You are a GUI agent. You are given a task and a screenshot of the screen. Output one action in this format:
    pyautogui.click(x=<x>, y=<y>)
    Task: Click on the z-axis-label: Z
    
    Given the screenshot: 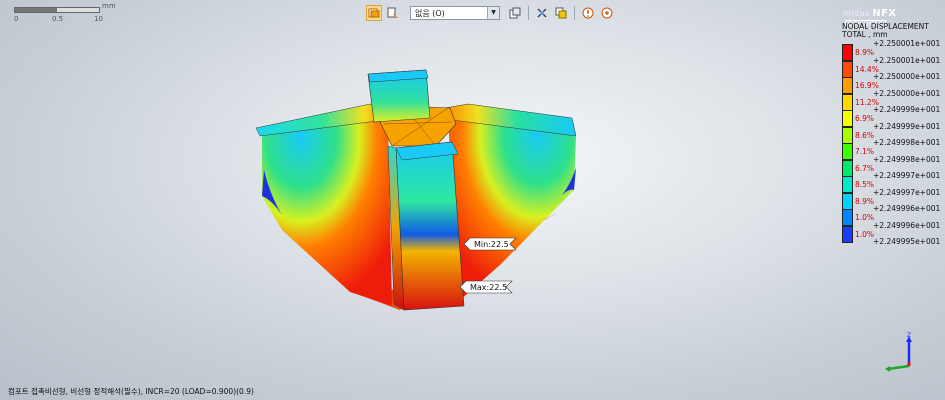 What is the action you would take?
    pyautogui.click(x=909, y=335)
    